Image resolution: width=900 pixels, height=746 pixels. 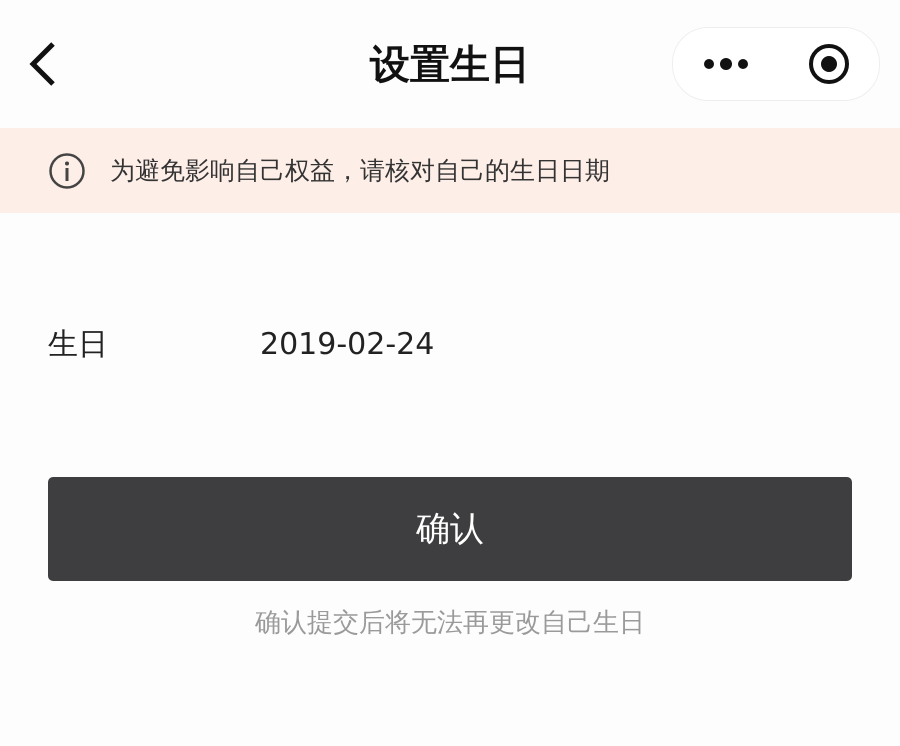 What do you see at coordinates (78, 345) in the screenshot?
I see `field-label: 生日` at bounding box center [78, 345].